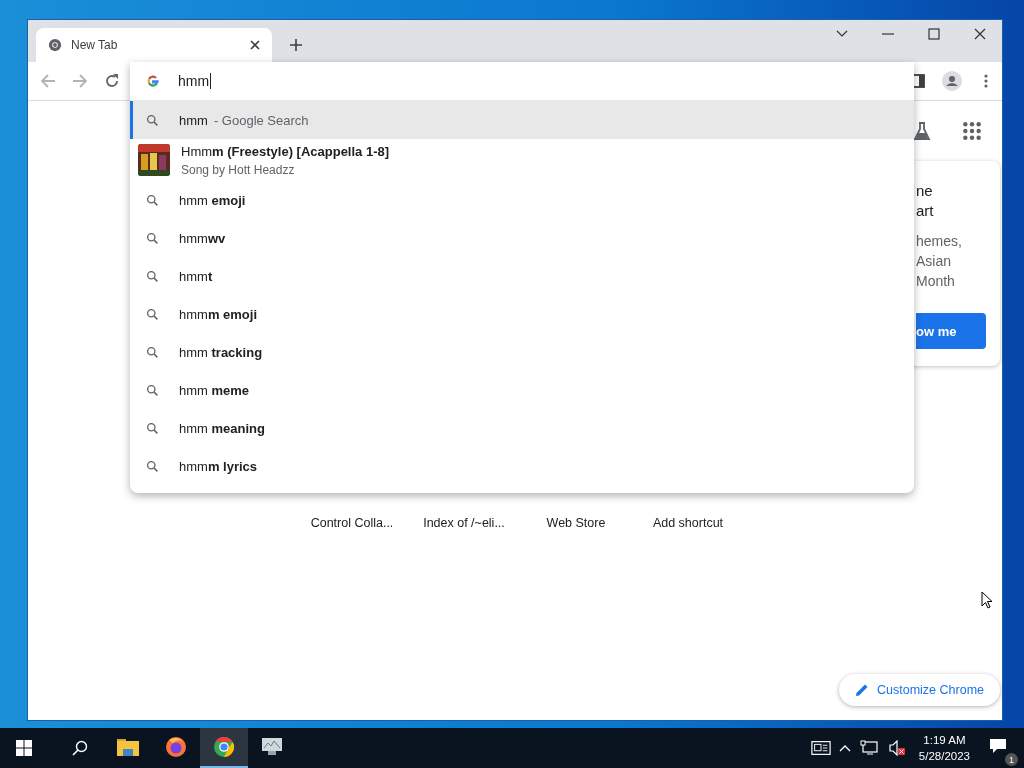 This screenshot has width=1024, height=768. Describe the element at coordinates (919, 690) in the screenshot. I see `customize-button: Customize Chrome` at that location.